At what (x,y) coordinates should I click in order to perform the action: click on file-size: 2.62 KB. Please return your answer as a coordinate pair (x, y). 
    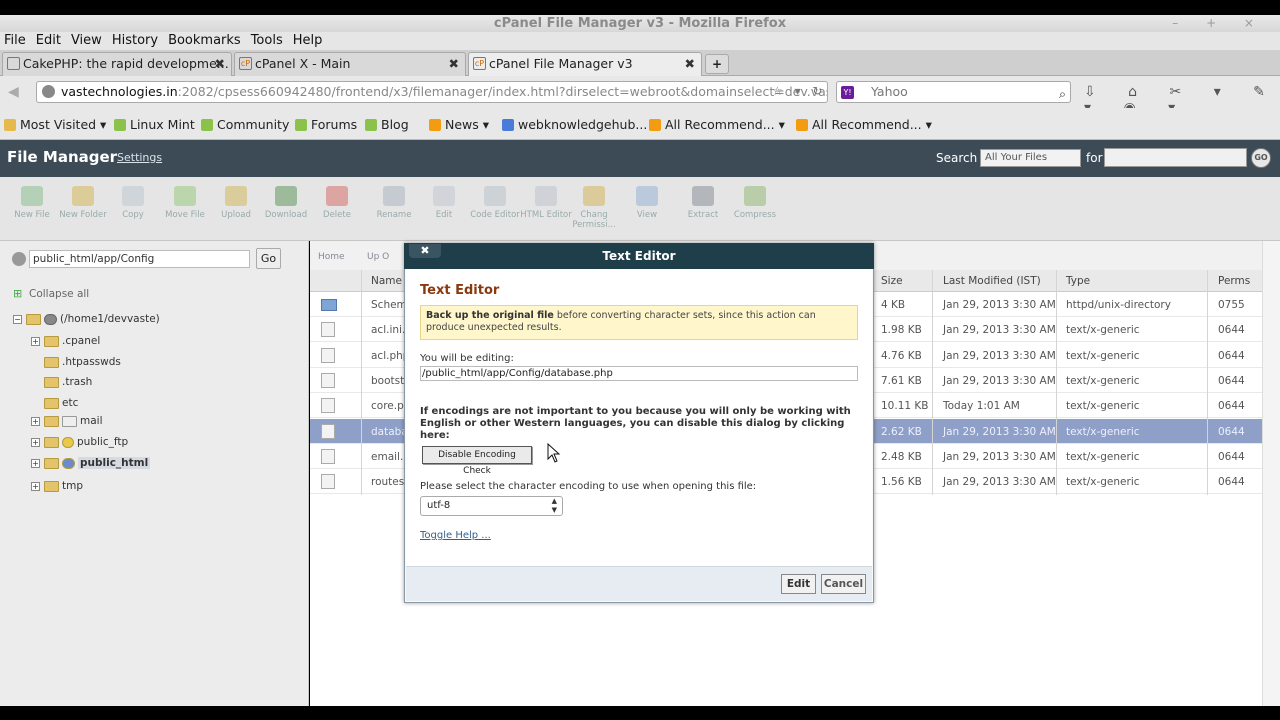
    Looking at the image, I should click on (901, 431).